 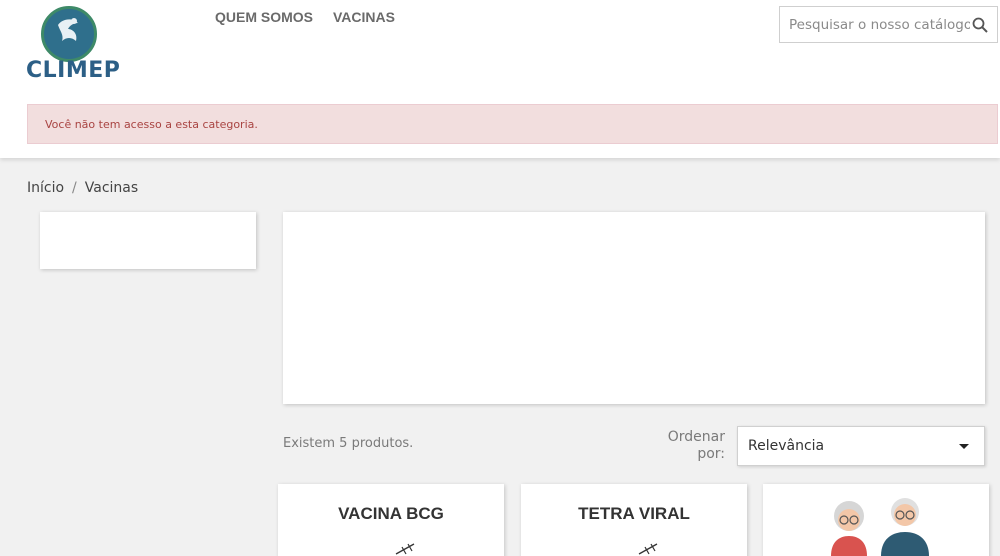 I want to click on access-denied-alert: Você não tem acesso a esta categoria., so click(x=512, y=124).